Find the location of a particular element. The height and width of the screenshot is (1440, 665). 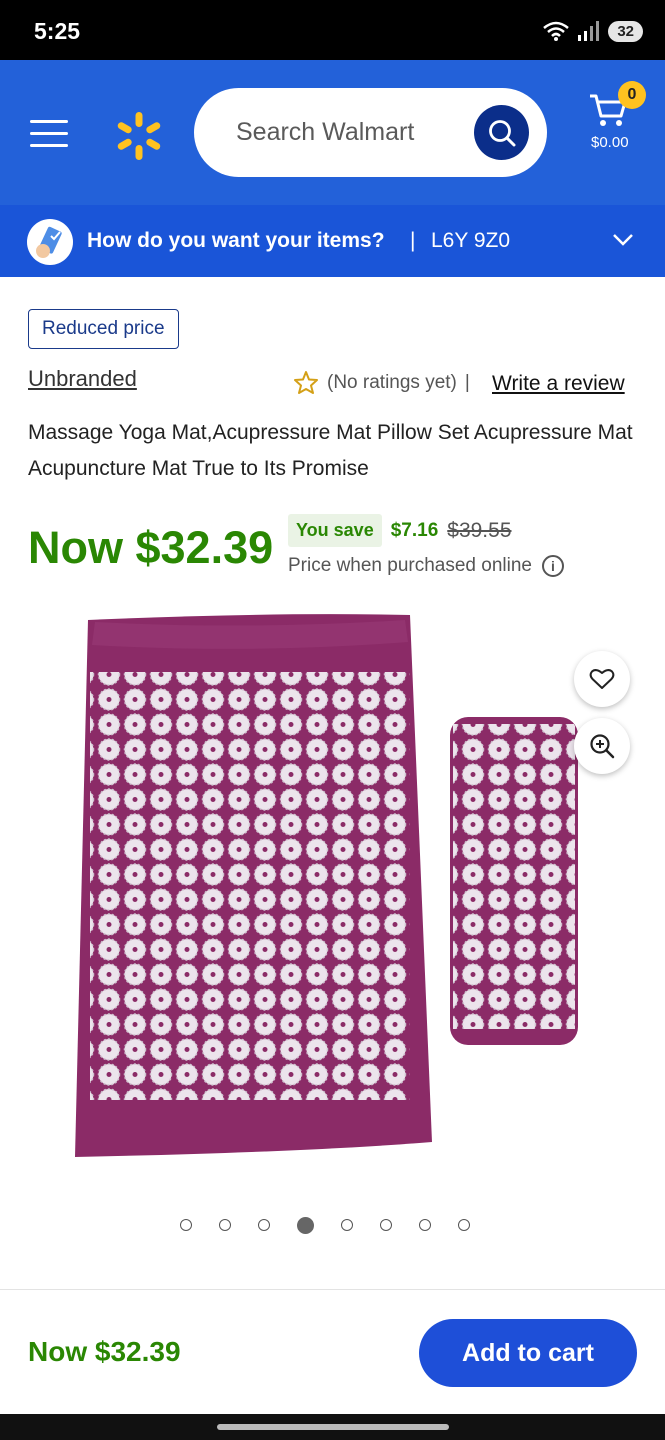

cart-button: 0 $0.00 is located at coordinates (618, 126).